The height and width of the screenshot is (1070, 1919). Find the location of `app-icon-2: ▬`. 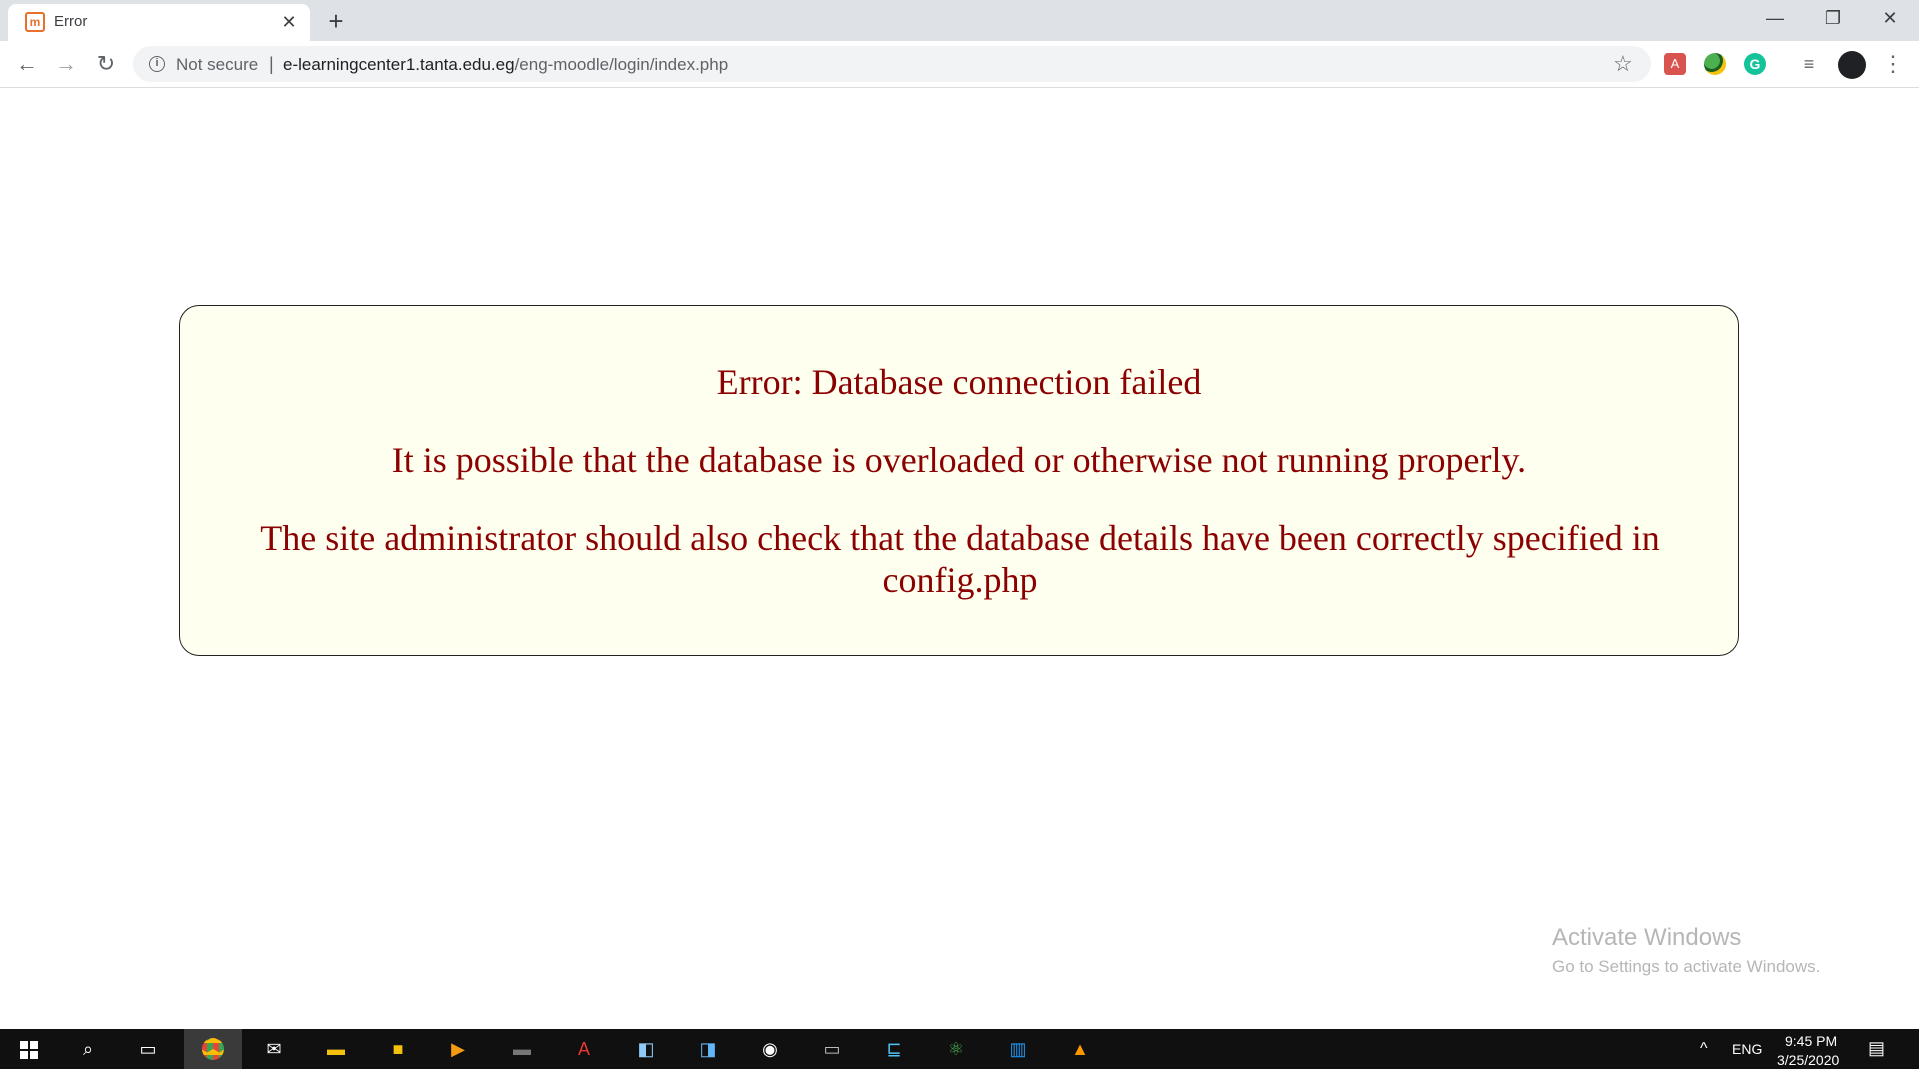

app-icon-2: ▬ is located at coordinates (522, 1049).